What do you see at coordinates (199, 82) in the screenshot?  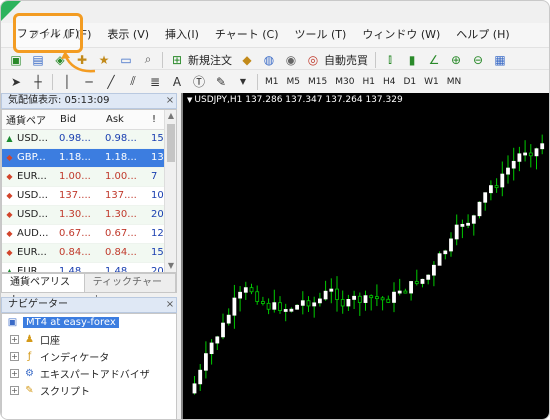 I see `text-label-icon: Ⓣ` at bounding box center [199, 82].